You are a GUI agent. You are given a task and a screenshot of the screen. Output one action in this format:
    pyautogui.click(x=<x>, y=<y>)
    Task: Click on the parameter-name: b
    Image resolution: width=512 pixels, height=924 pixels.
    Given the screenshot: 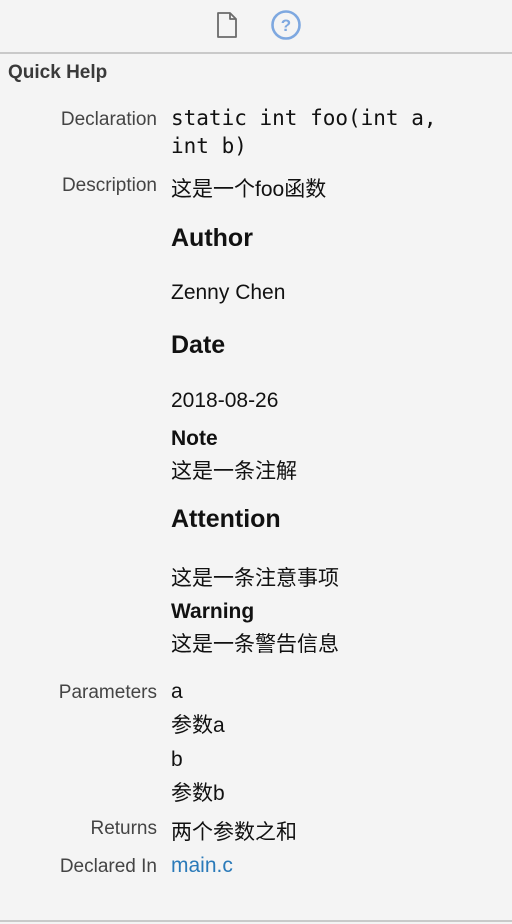 What is the action you would take?
    pyautogui.click(x=177, y=759)
    